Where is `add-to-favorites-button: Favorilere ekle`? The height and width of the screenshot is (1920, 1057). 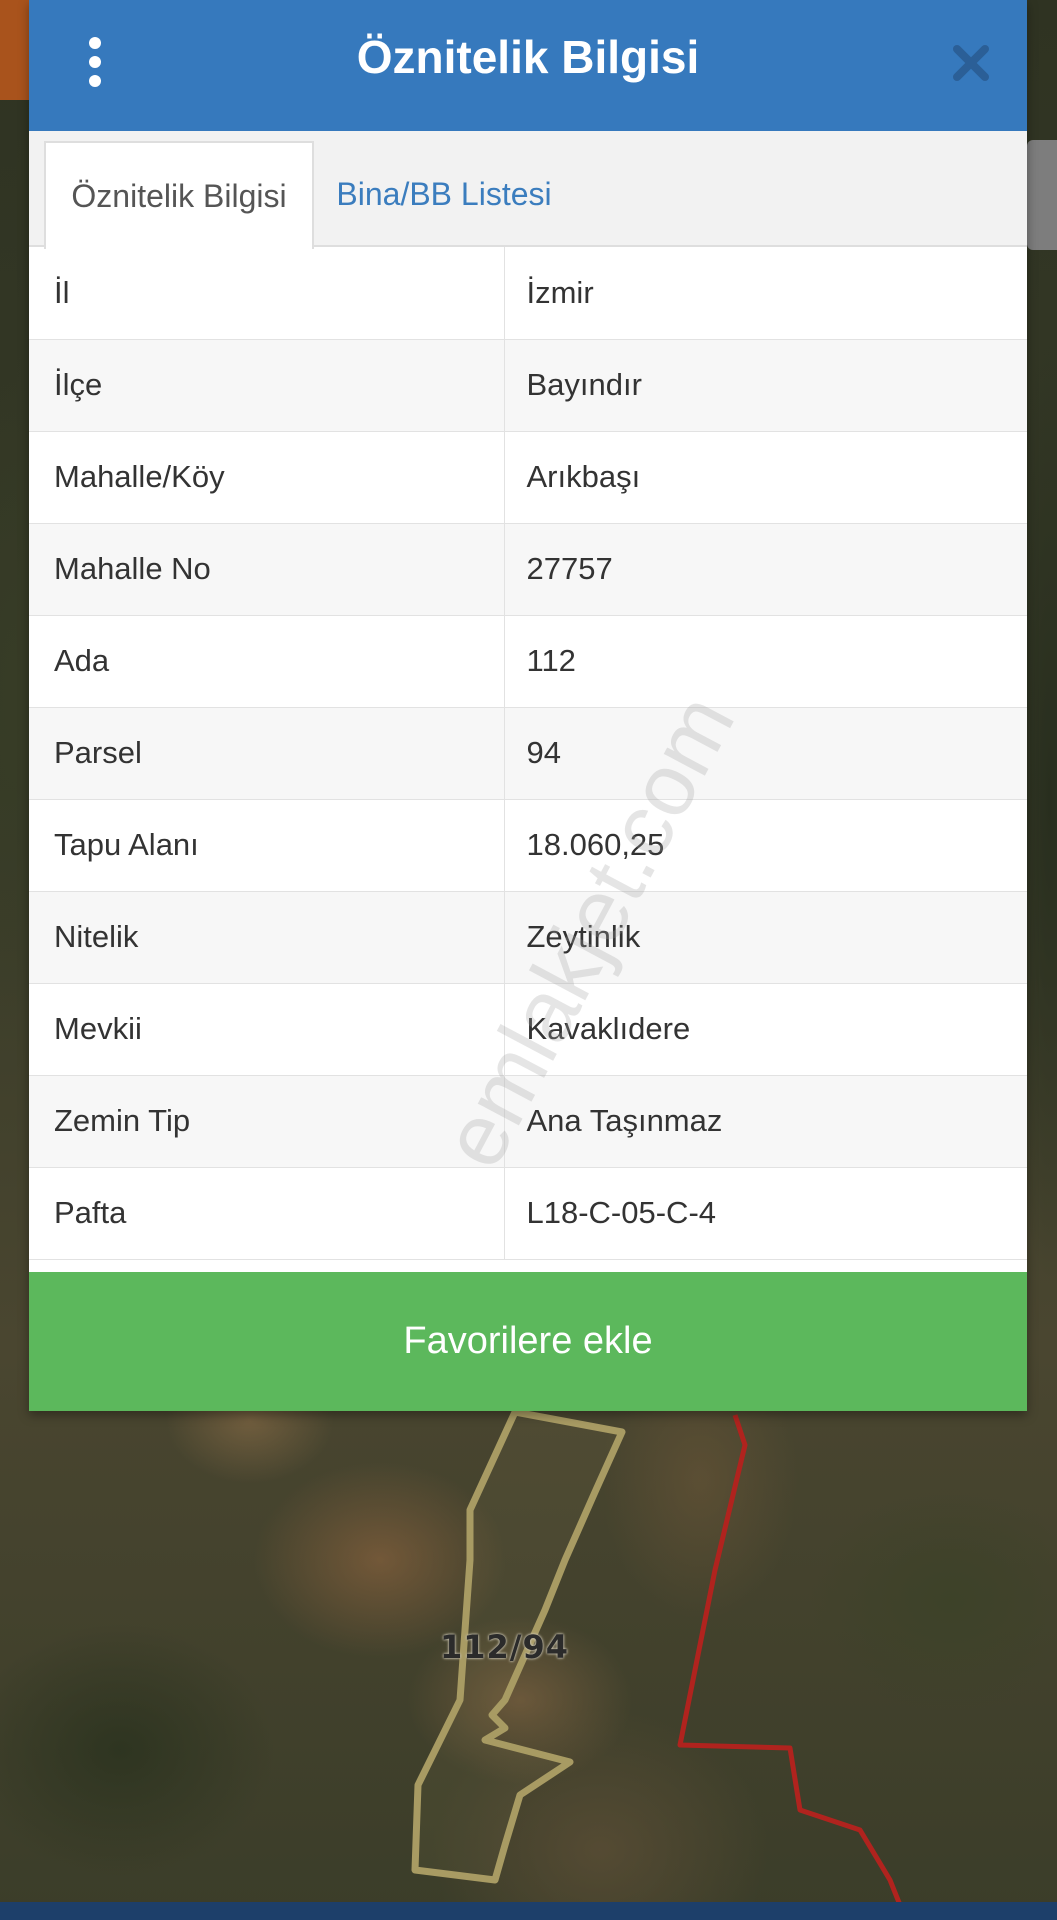 add-to-favorites-button: Favorilere ekle is located at coordinates (528, 1341).